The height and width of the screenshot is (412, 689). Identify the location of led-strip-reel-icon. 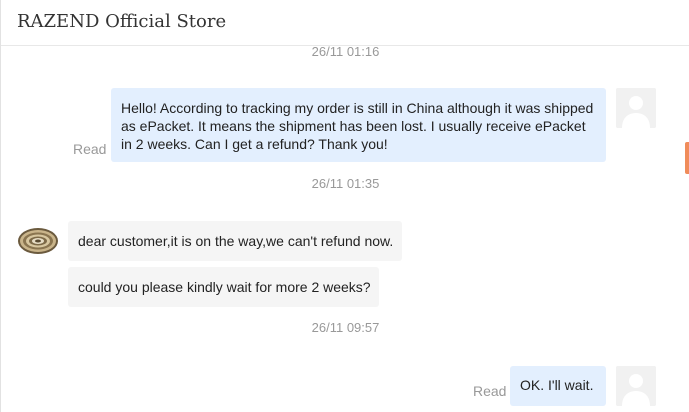
(38, 241).